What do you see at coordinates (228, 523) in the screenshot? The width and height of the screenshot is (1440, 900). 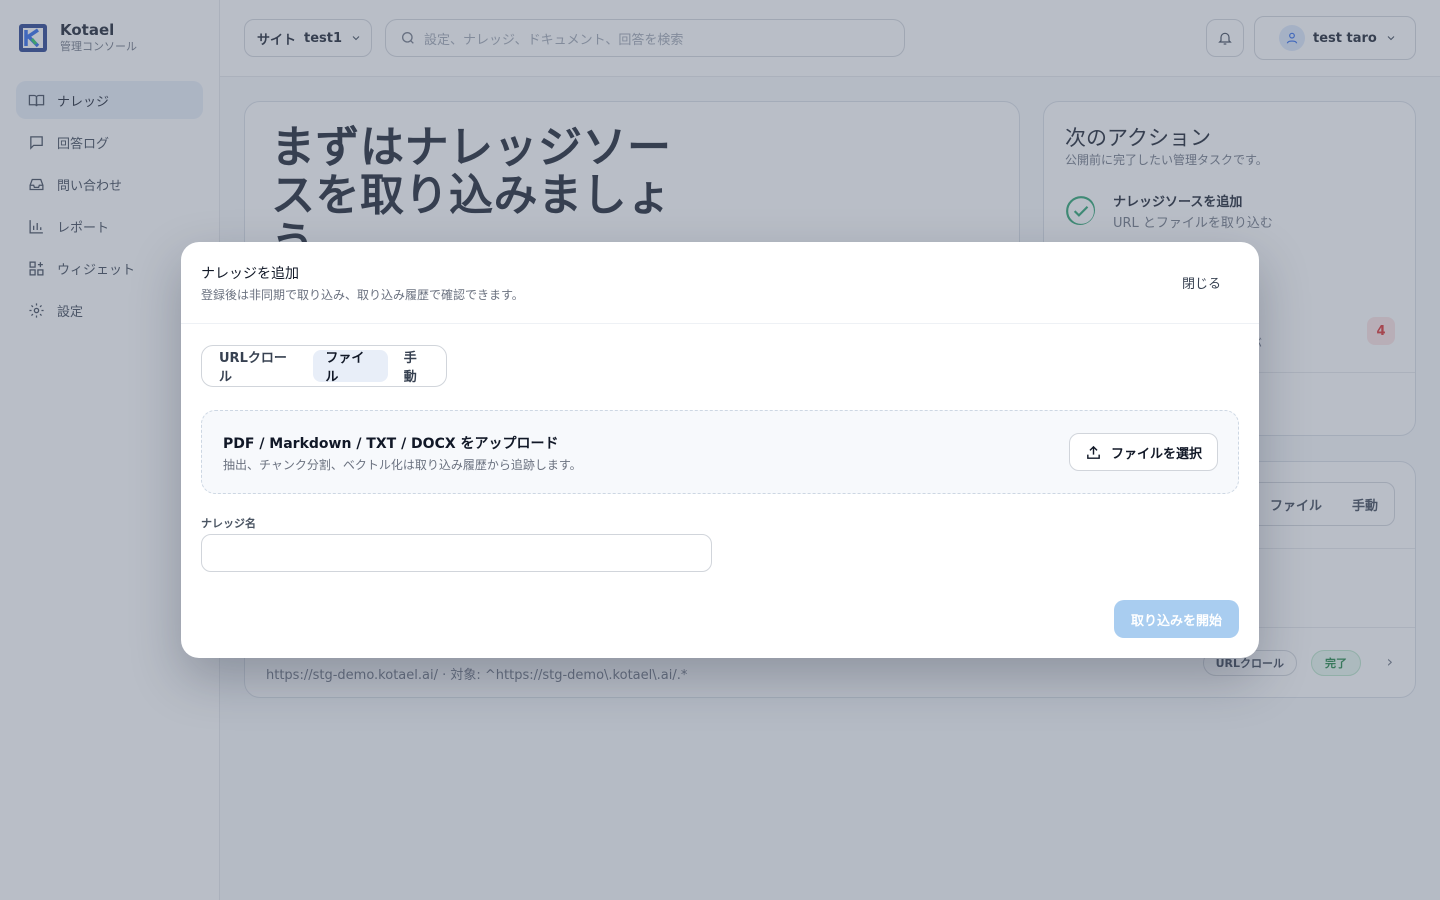 I see `knowledge-name-label: ナレッジ名` at bounding box center [228, 523].